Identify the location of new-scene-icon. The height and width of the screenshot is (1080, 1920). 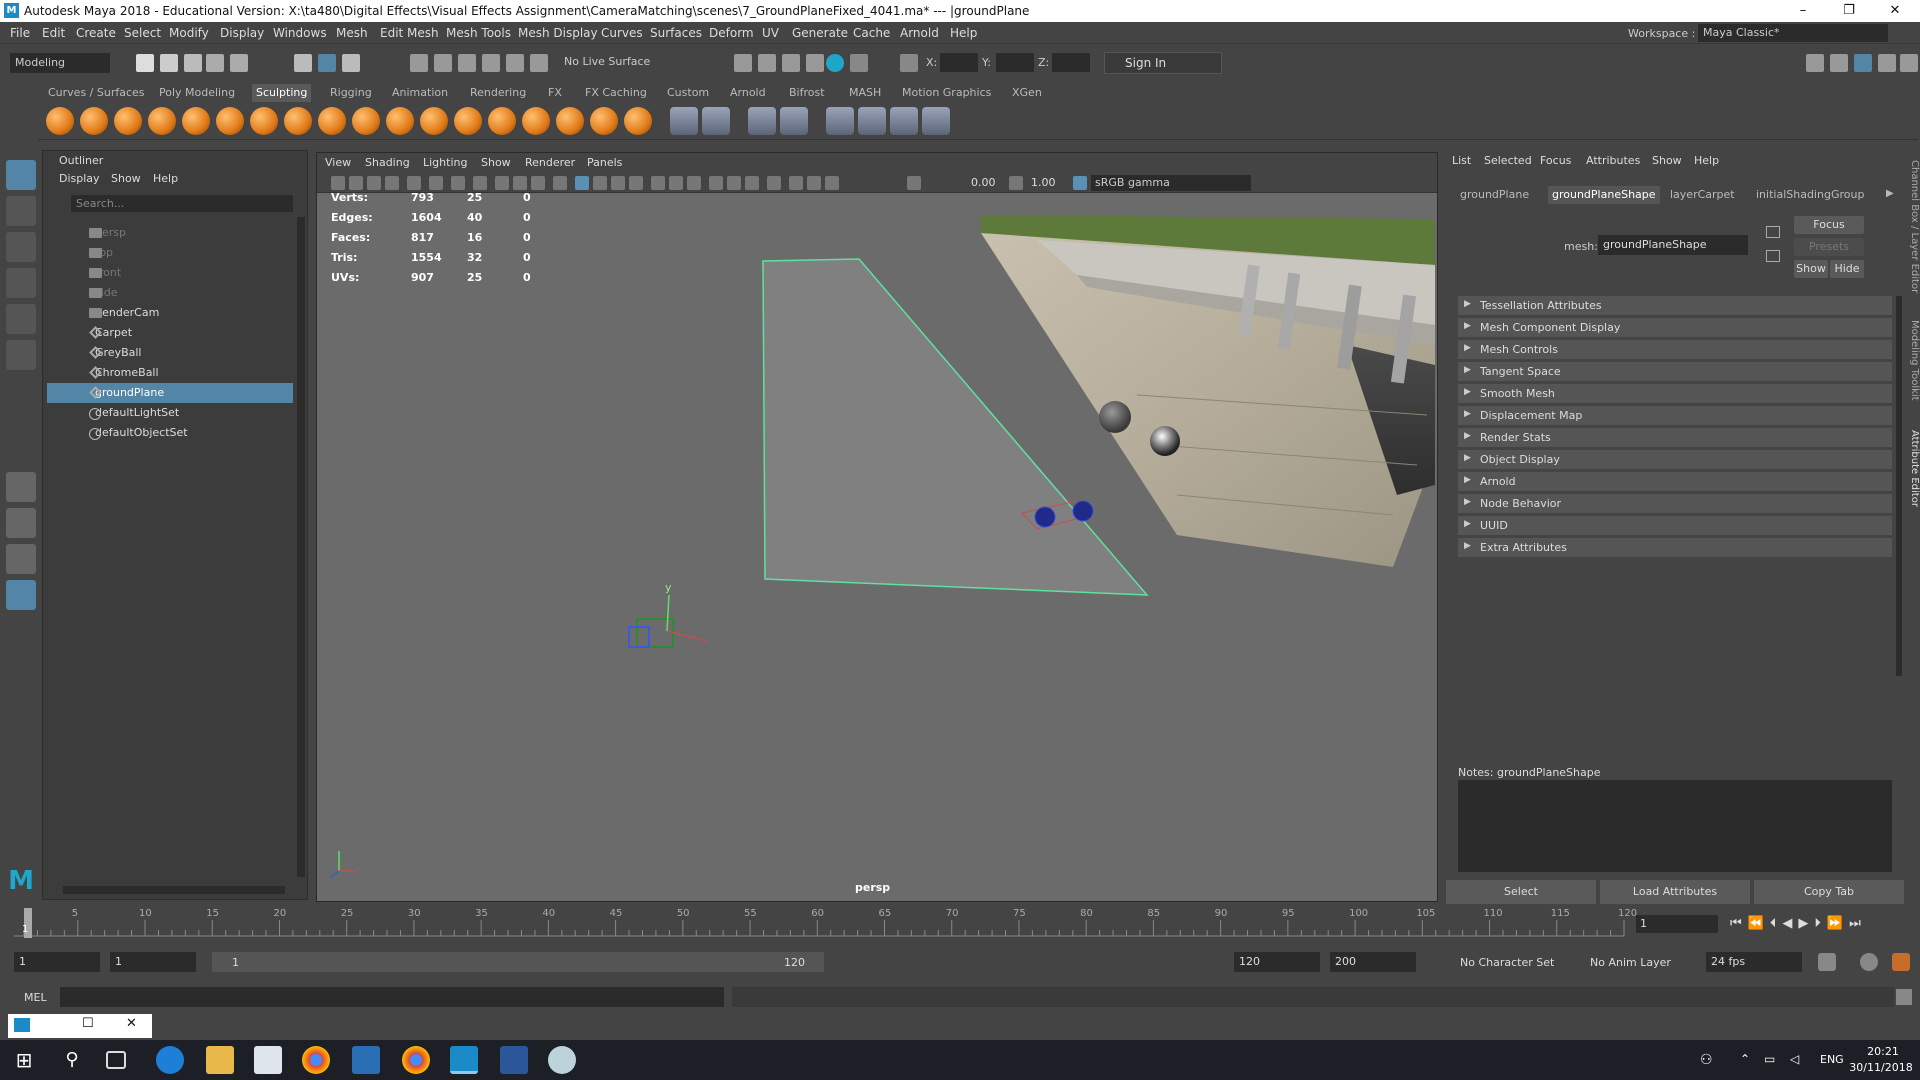
(145, 63).